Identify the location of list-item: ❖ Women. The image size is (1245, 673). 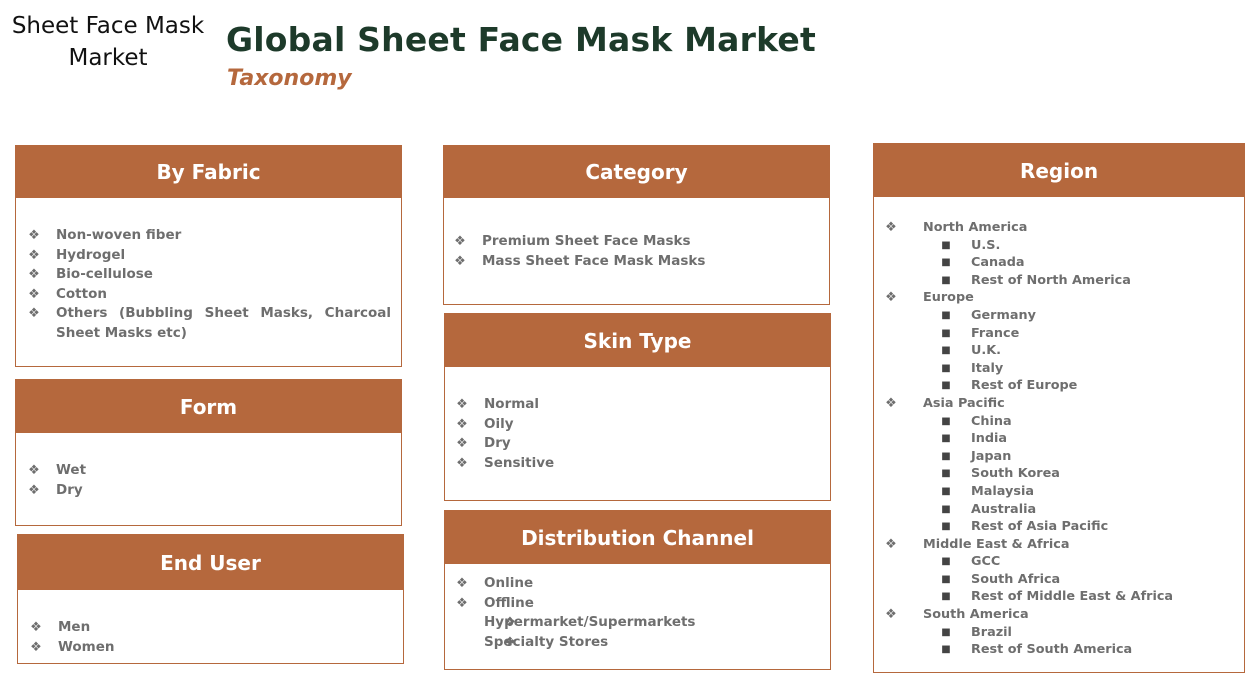
(210, 648).